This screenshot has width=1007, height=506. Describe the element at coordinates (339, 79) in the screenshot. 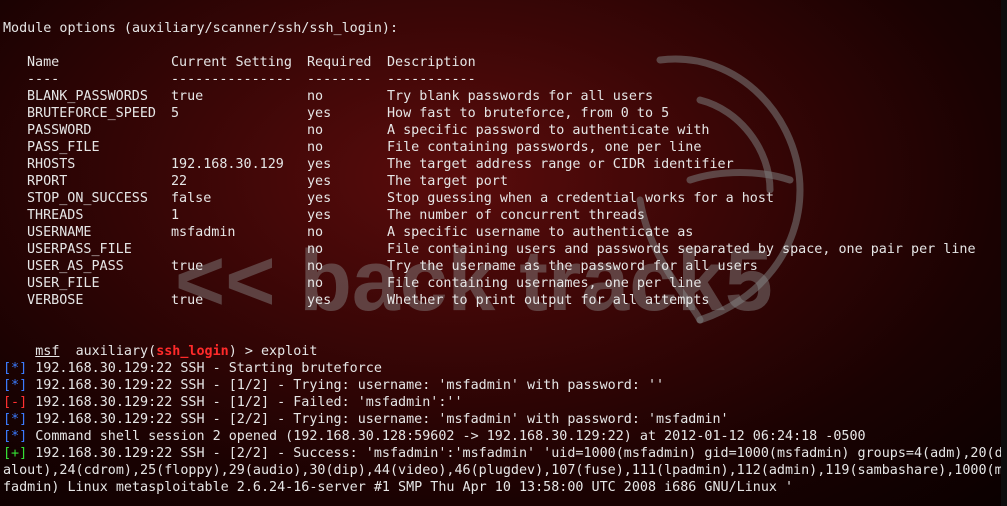

I see `rule-required: --------` at that location.